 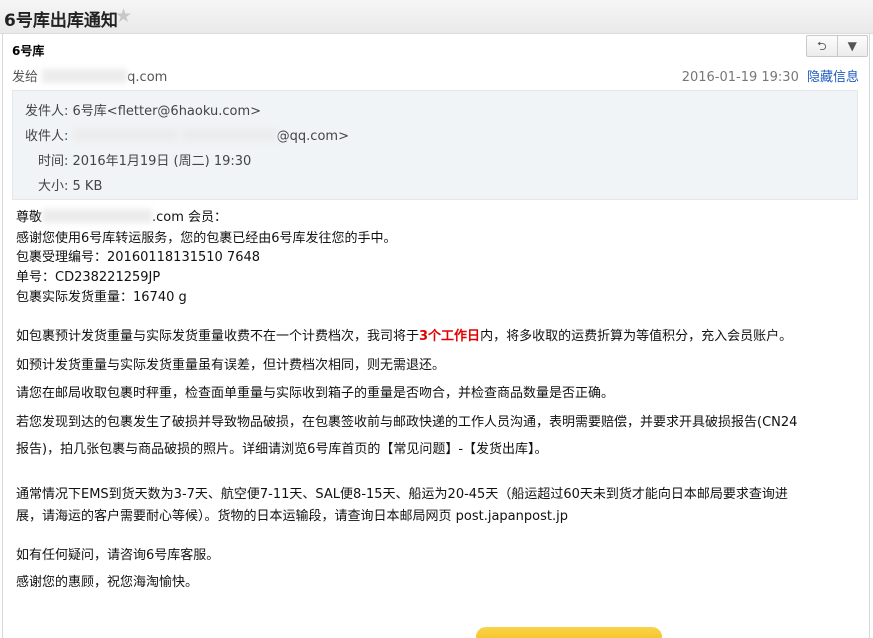 I want to click on from-label: 发件人:, so click(x=47, y=111).